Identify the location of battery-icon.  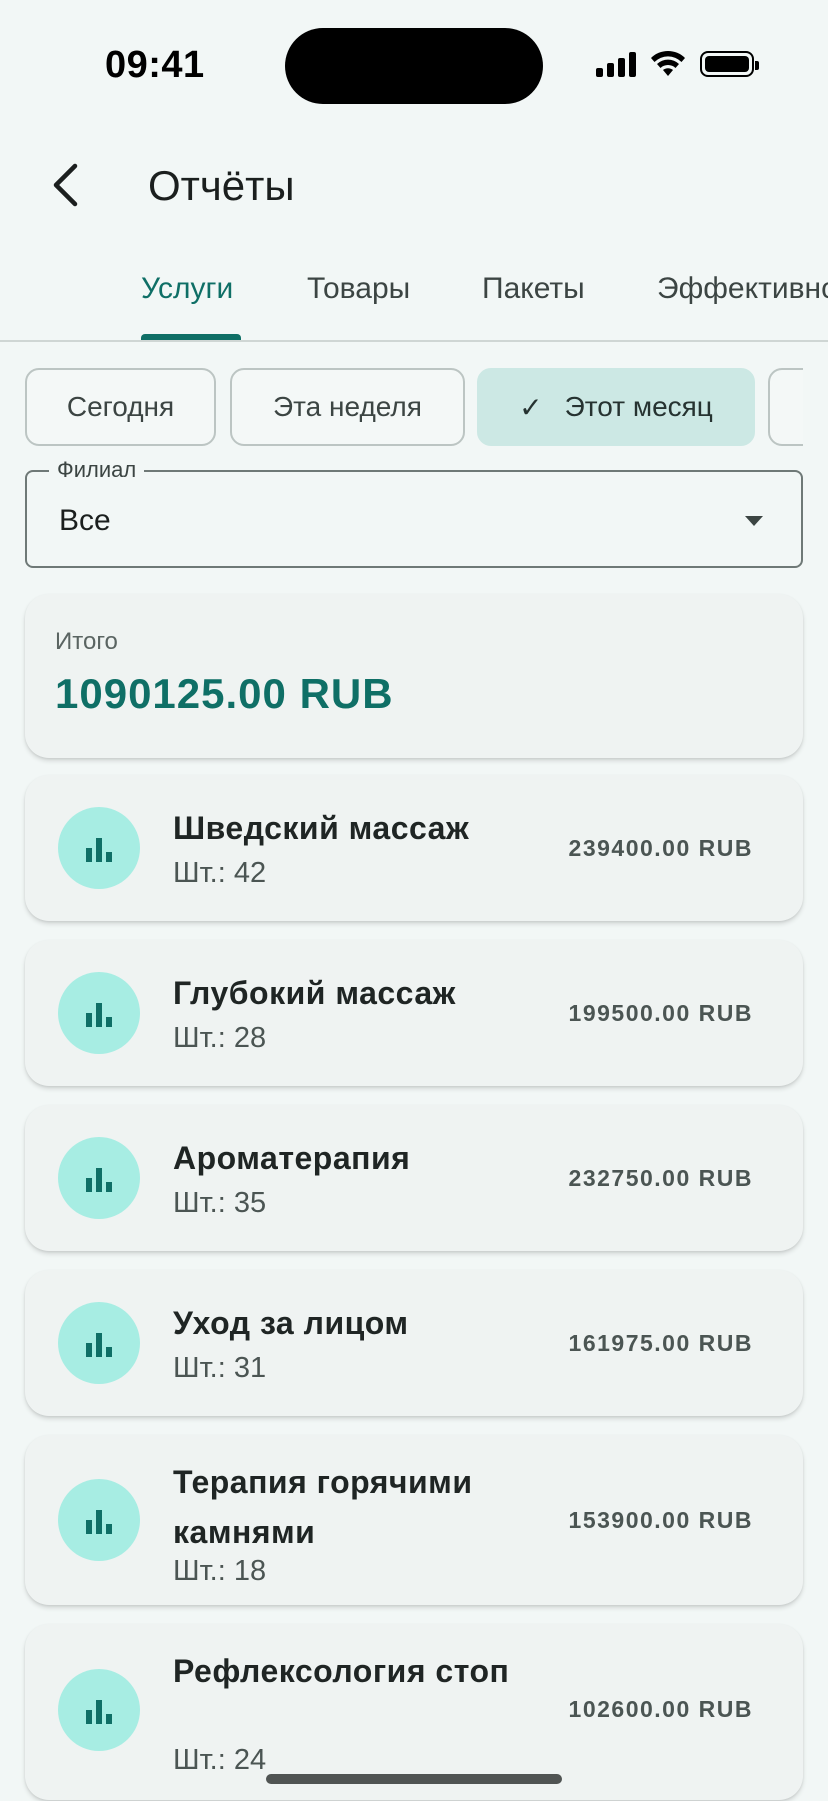
(729, 64).